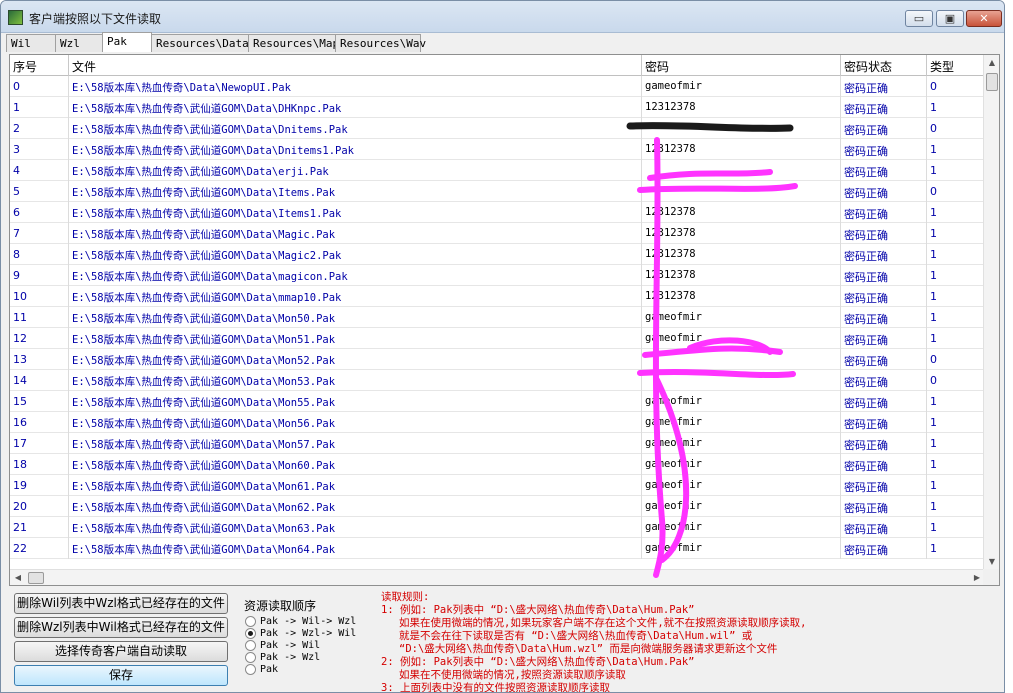 This screenshot has width=1013, height=693. I want to click on column-header-password-state: 密码状态, so click(884, 65).